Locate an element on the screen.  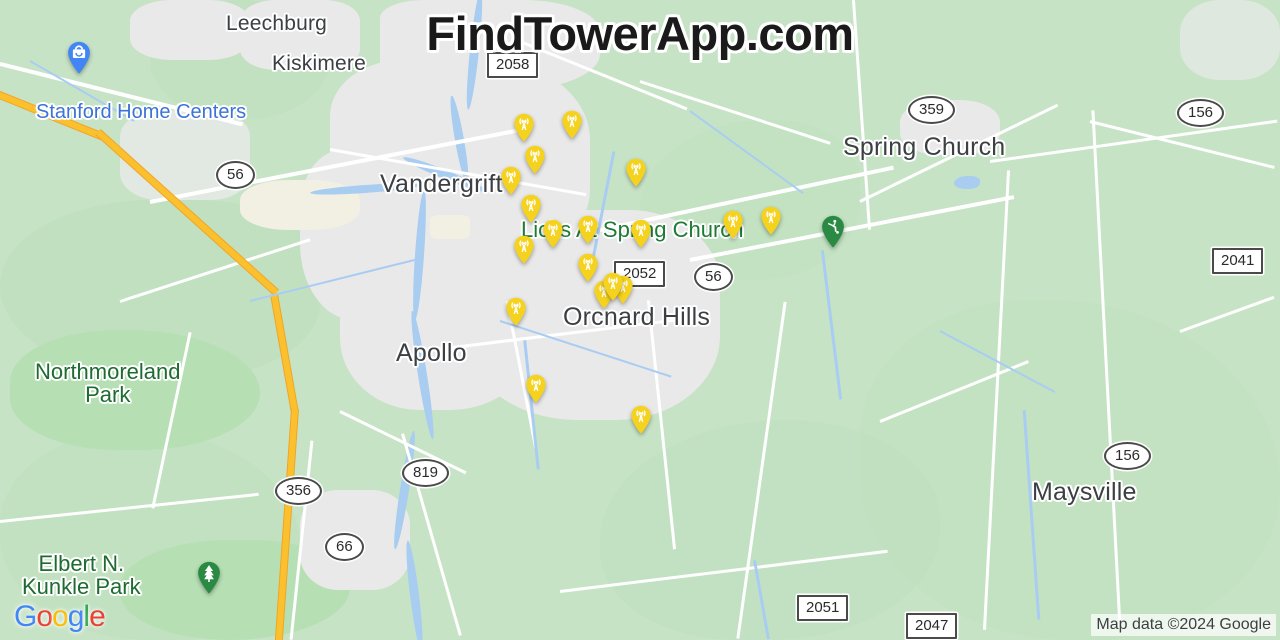
route-shield: 2041 is located at coordinates (1238, 261).